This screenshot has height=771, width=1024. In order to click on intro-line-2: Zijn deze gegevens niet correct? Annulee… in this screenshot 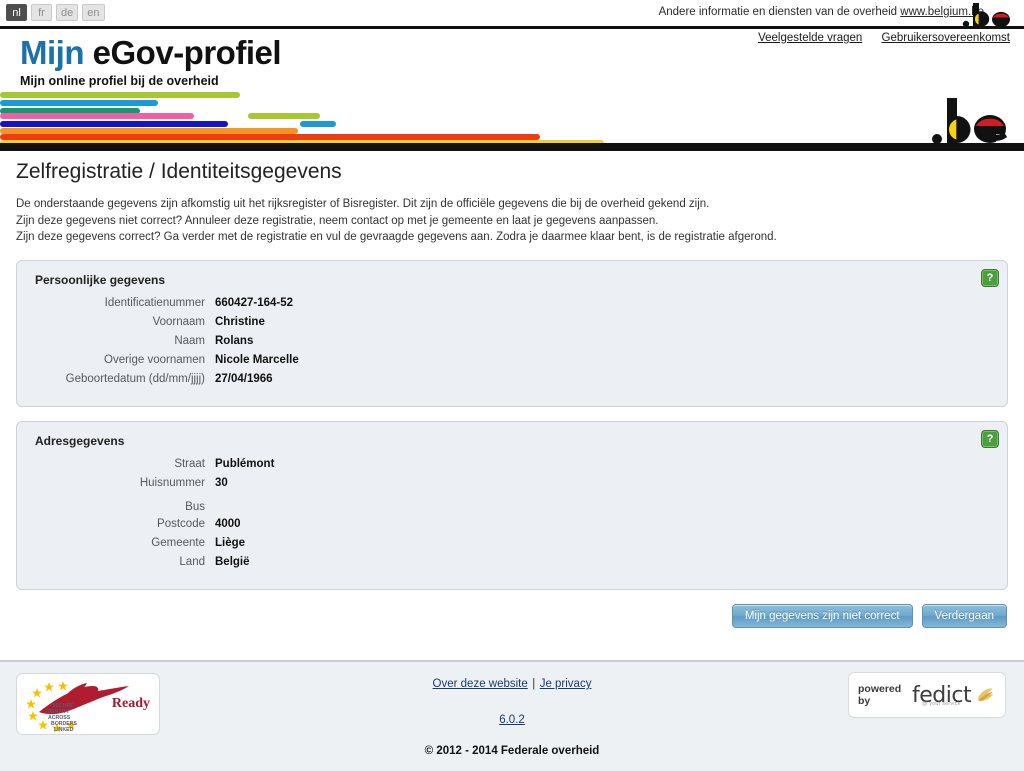, I will do `click(337, 220)`.